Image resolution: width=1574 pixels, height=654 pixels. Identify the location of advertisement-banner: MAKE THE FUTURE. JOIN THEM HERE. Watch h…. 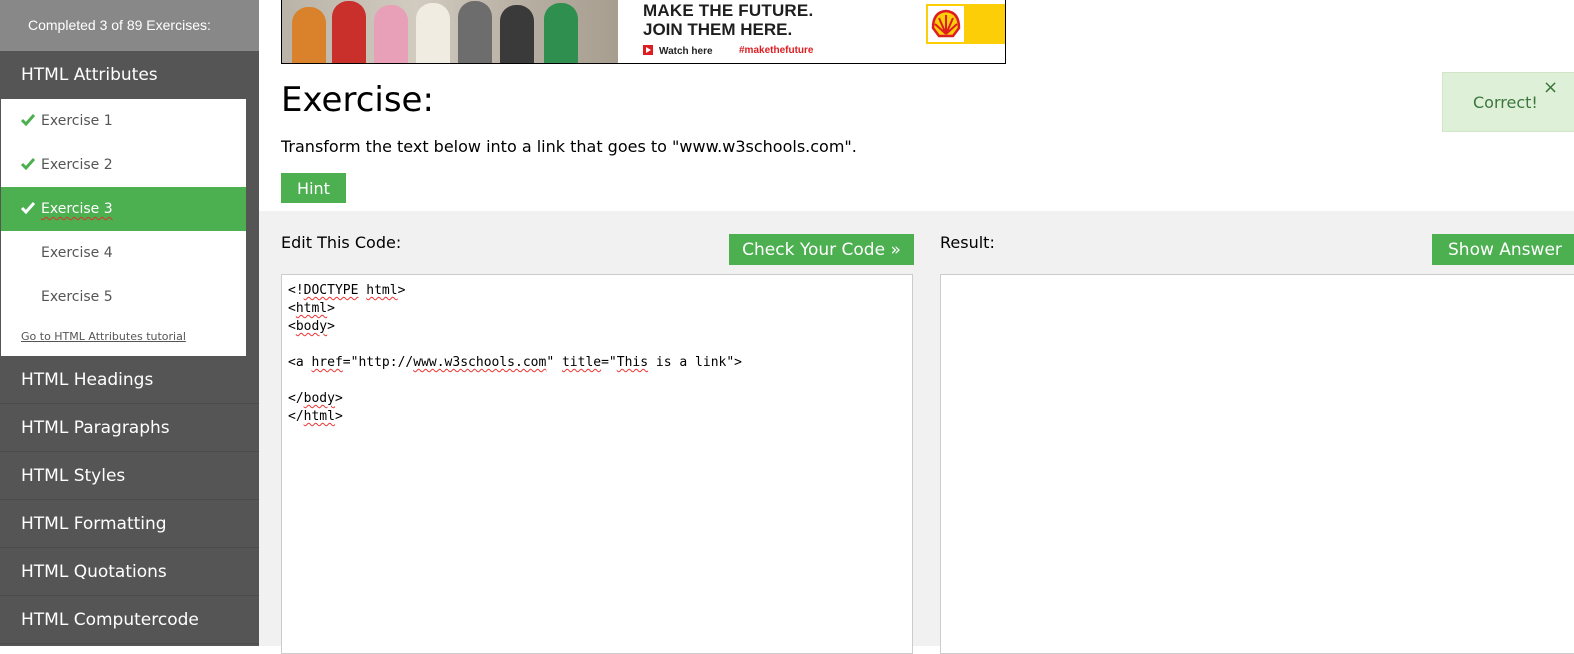
(643, 32).